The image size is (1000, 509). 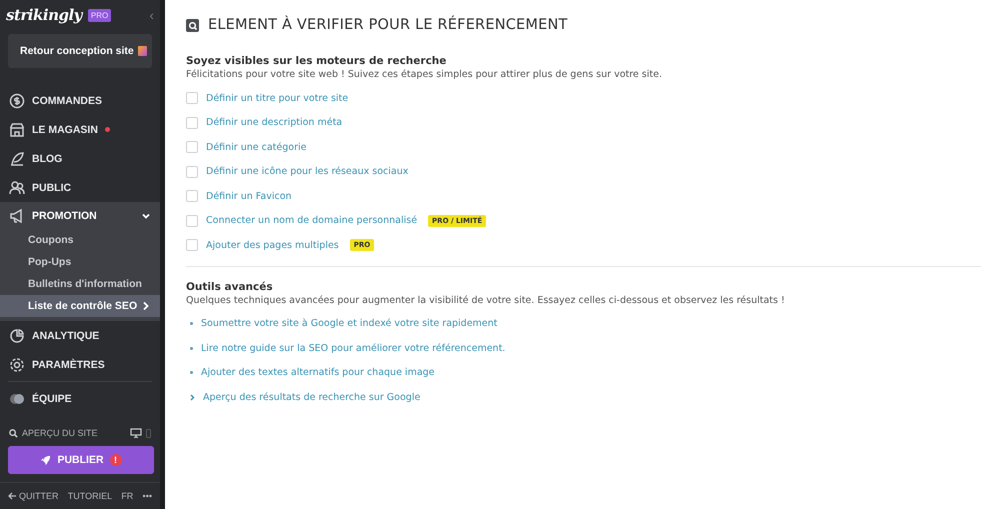 What do you see at coordinates (116, 460) in the screenshot?
I see `alert-badge: !` at bounding box center [116, 460].